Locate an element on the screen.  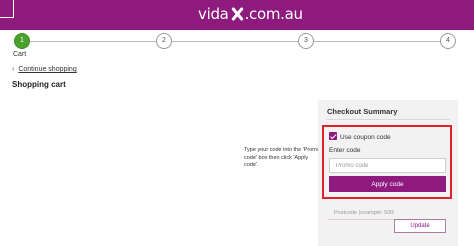
checkout-summary-title: Checkout Summary is located at coordinates (362, 111).